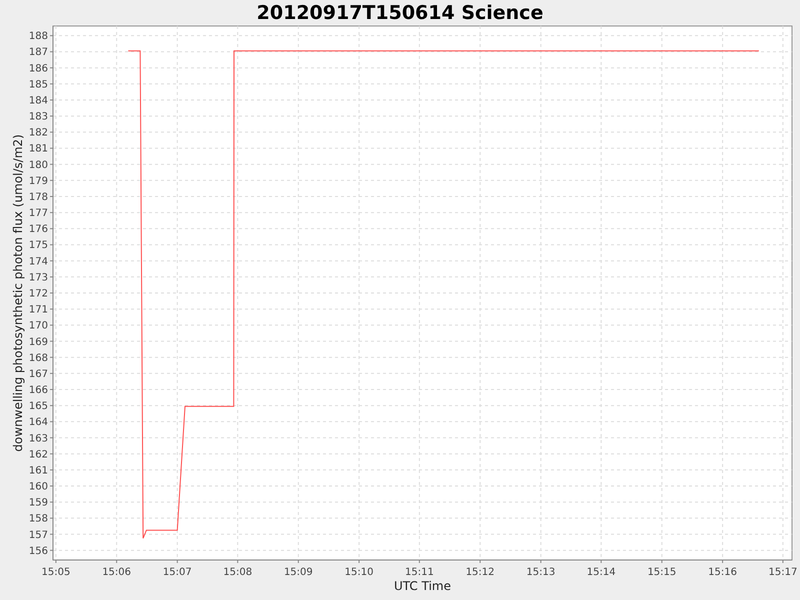  I want to click on y-tick-label: 185, so click(38, 84).